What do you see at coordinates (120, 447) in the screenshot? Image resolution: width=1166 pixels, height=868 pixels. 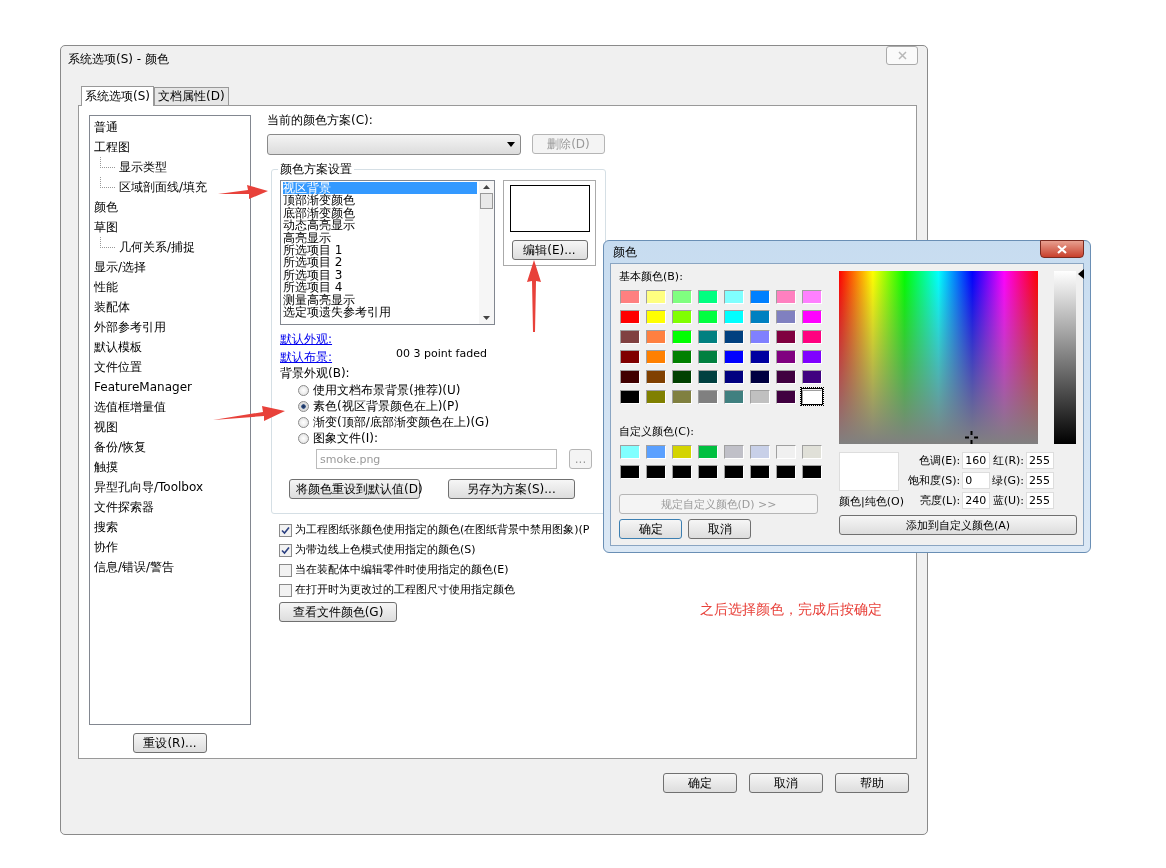 I see `sidebar-item: 备份/恢复` at bounding box center [120, 447].